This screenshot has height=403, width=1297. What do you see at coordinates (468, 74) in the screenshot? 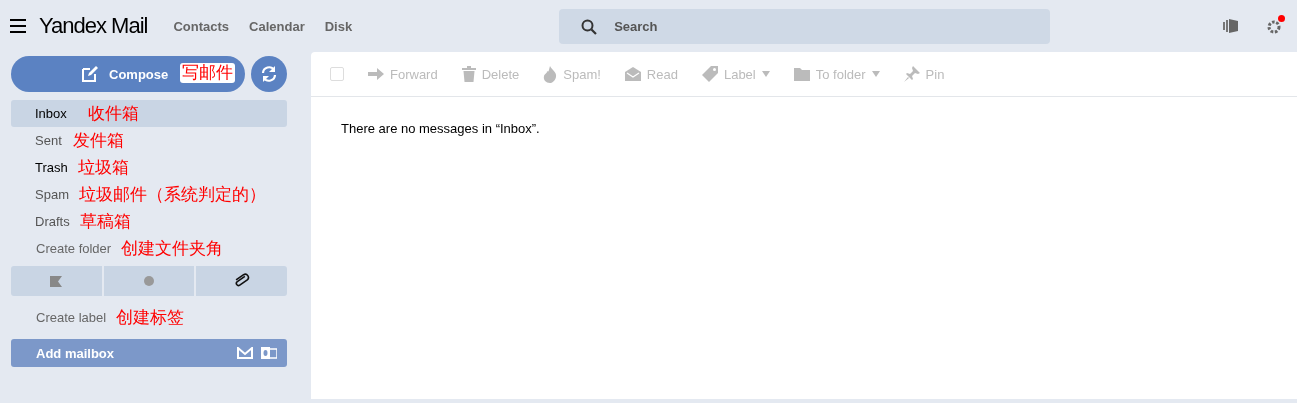
I see `trash-icon` at bounding box center [468, 74].